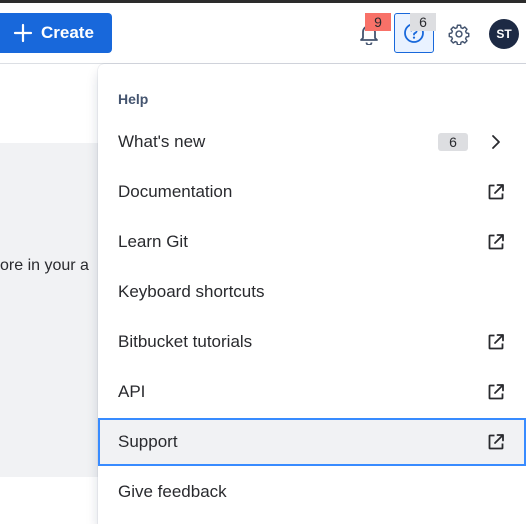 Image resolution: width=526 pixels, height=524 pixels. Describe the element at coordinates (162, 141) in the screenshot. I see `menu-item-label: What's new` at that location.